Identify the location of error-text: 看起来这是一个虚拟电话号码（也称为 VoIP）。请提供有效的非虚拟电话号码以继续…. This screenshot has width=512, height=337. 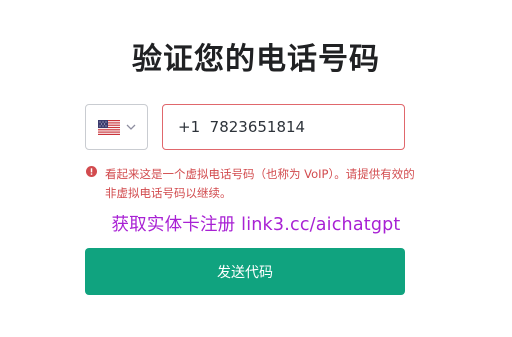
(260, 183).